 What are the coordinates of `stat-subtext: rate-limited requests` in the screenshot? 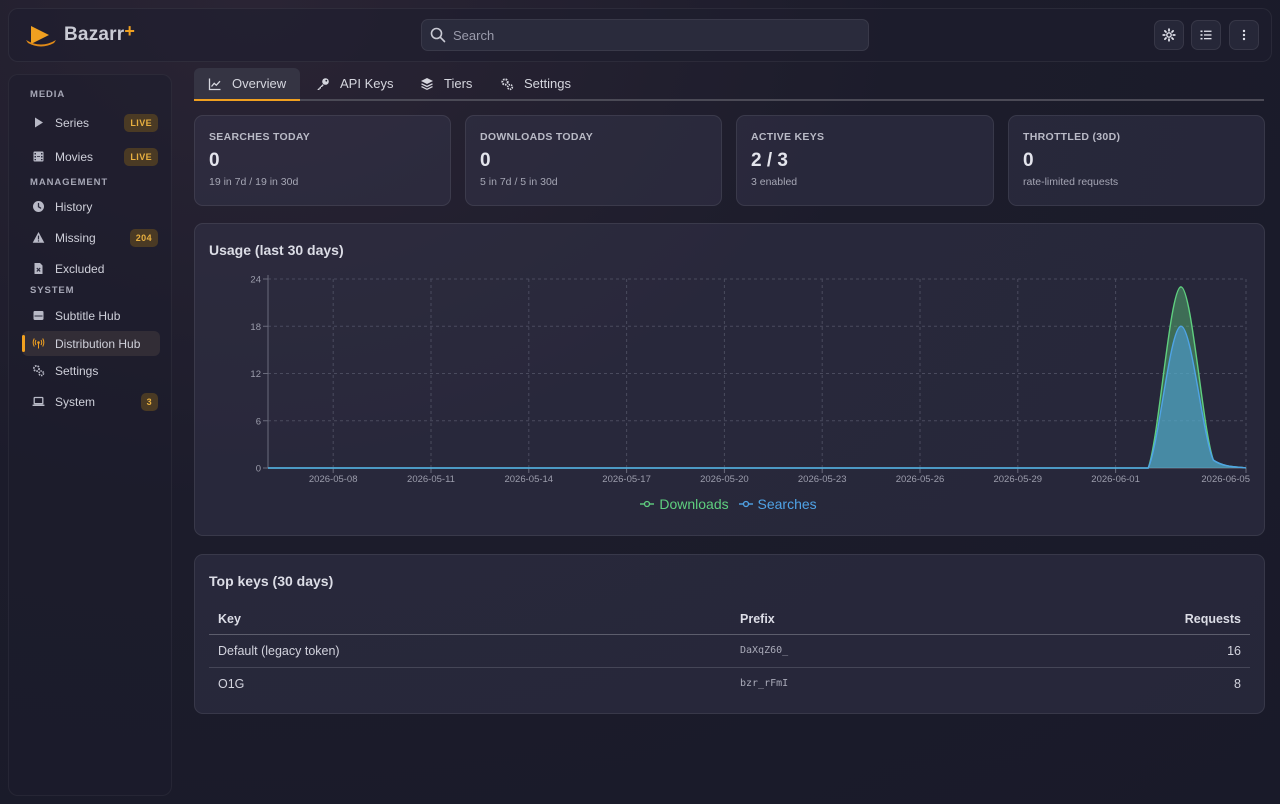 It's located at (1071, 182).